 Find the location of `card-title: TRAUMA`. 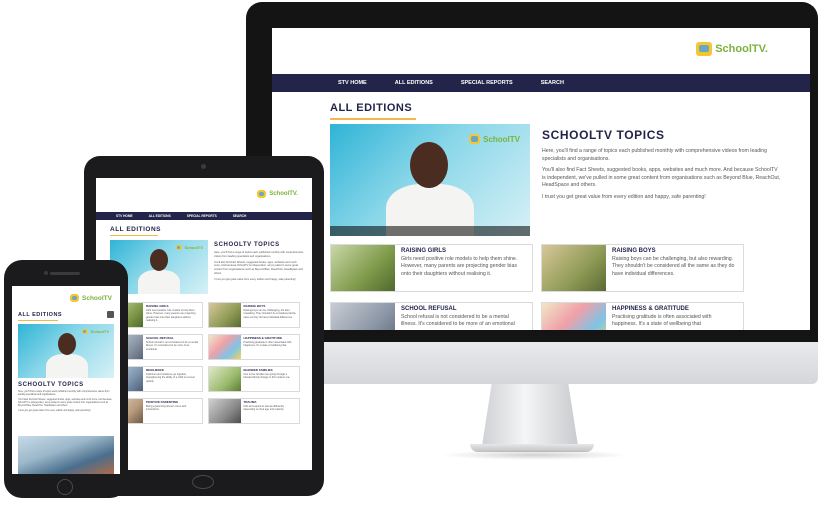

card-title: TRAUMA is located at coordinates (250, 402).